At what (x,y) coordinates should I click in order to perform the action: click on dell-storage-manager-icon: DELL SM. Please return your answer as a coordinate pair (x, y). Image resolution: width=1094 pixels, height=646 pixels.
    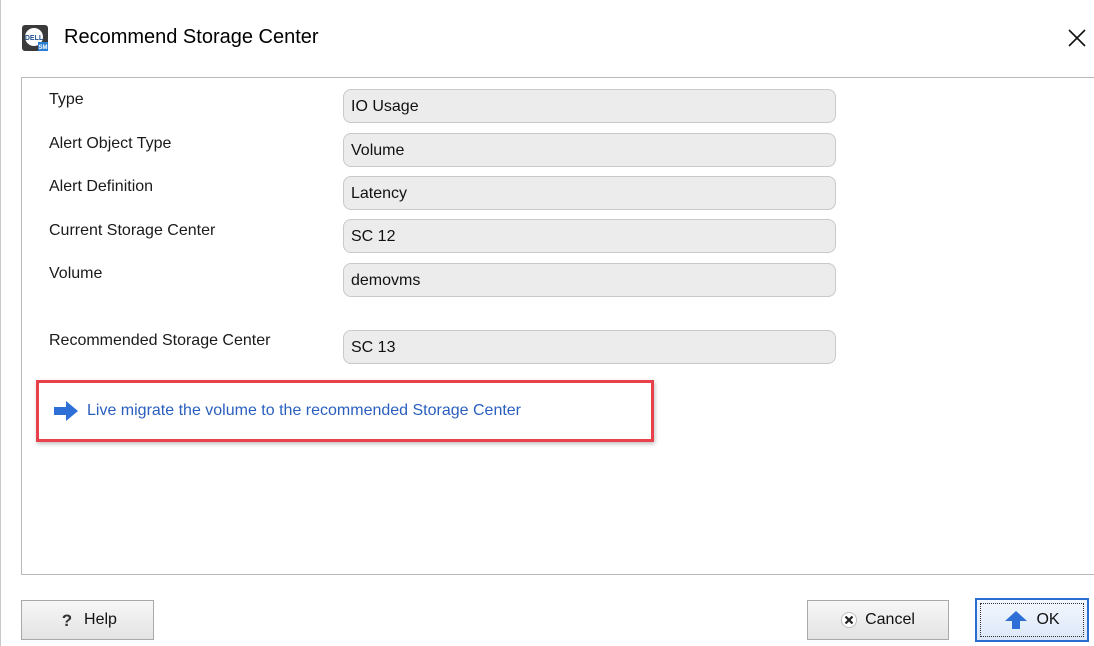
    Looking at the image, I should click on (35, 38).